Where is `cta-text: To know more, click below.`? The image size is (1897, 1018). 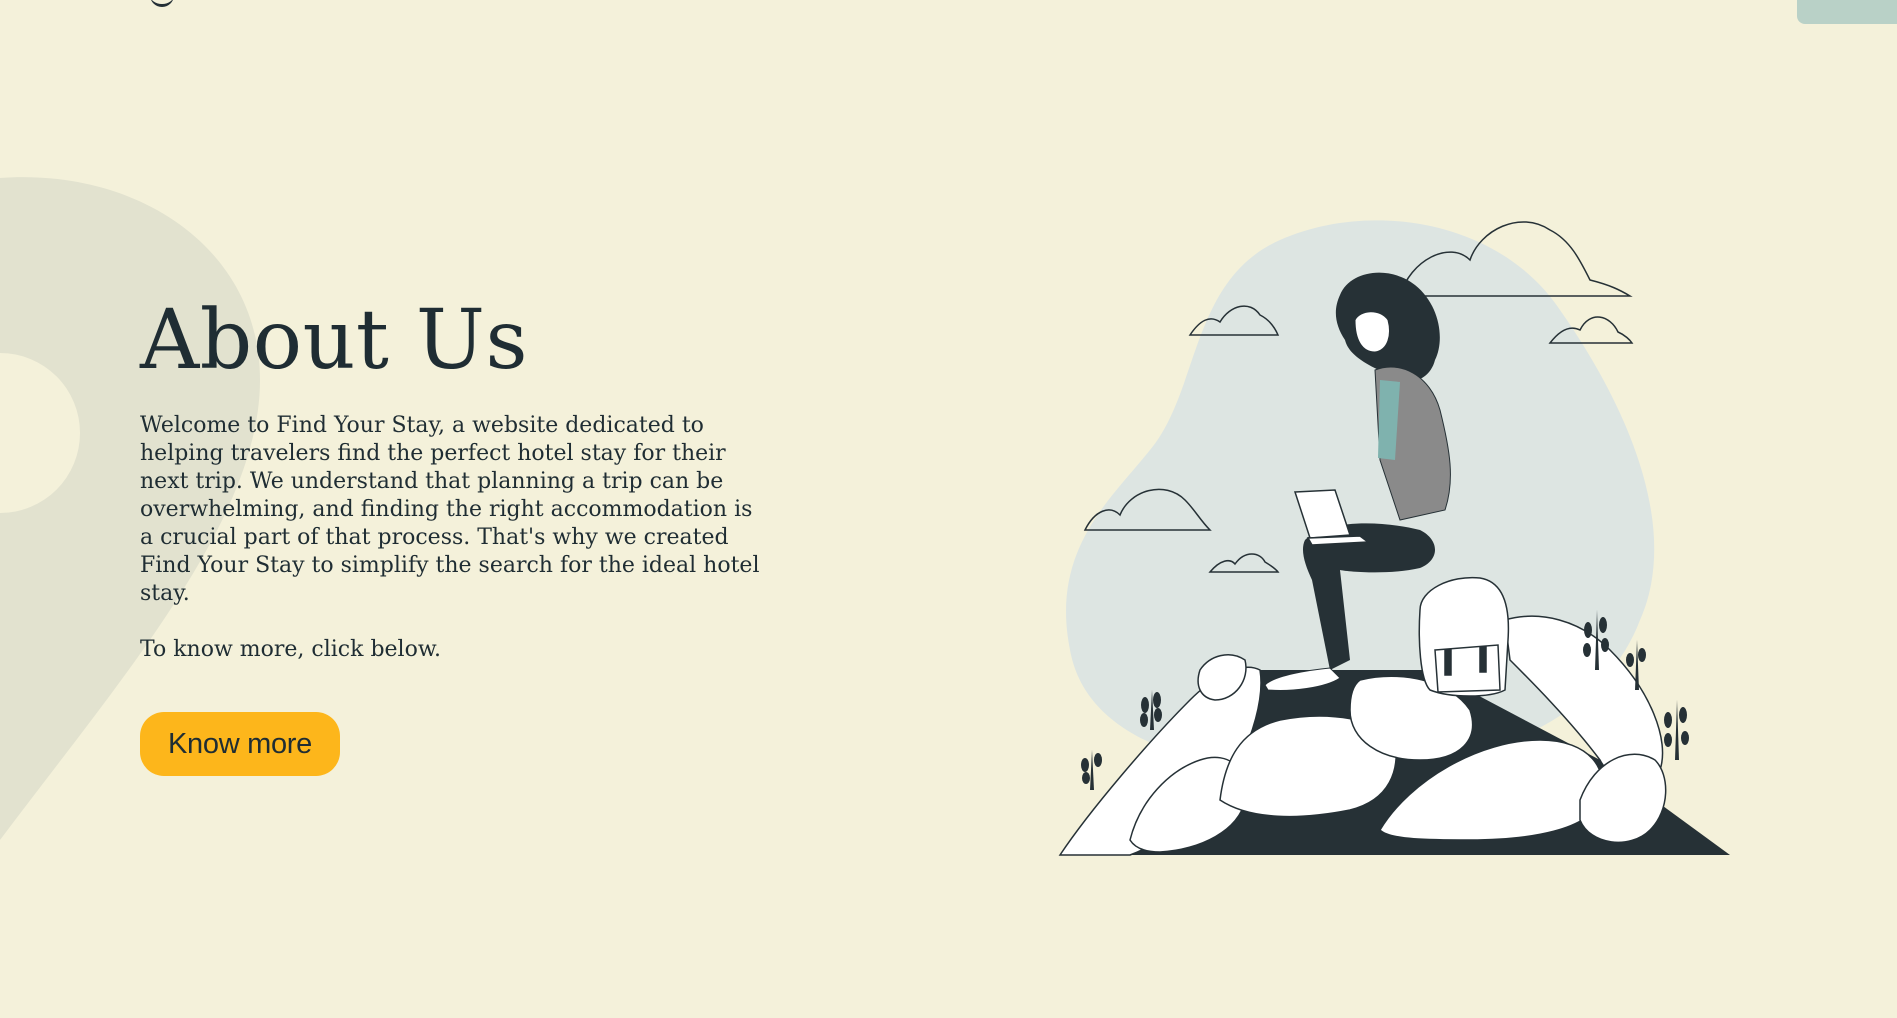
cta-text: To know more, click below. is located at coordinates (291, 649).